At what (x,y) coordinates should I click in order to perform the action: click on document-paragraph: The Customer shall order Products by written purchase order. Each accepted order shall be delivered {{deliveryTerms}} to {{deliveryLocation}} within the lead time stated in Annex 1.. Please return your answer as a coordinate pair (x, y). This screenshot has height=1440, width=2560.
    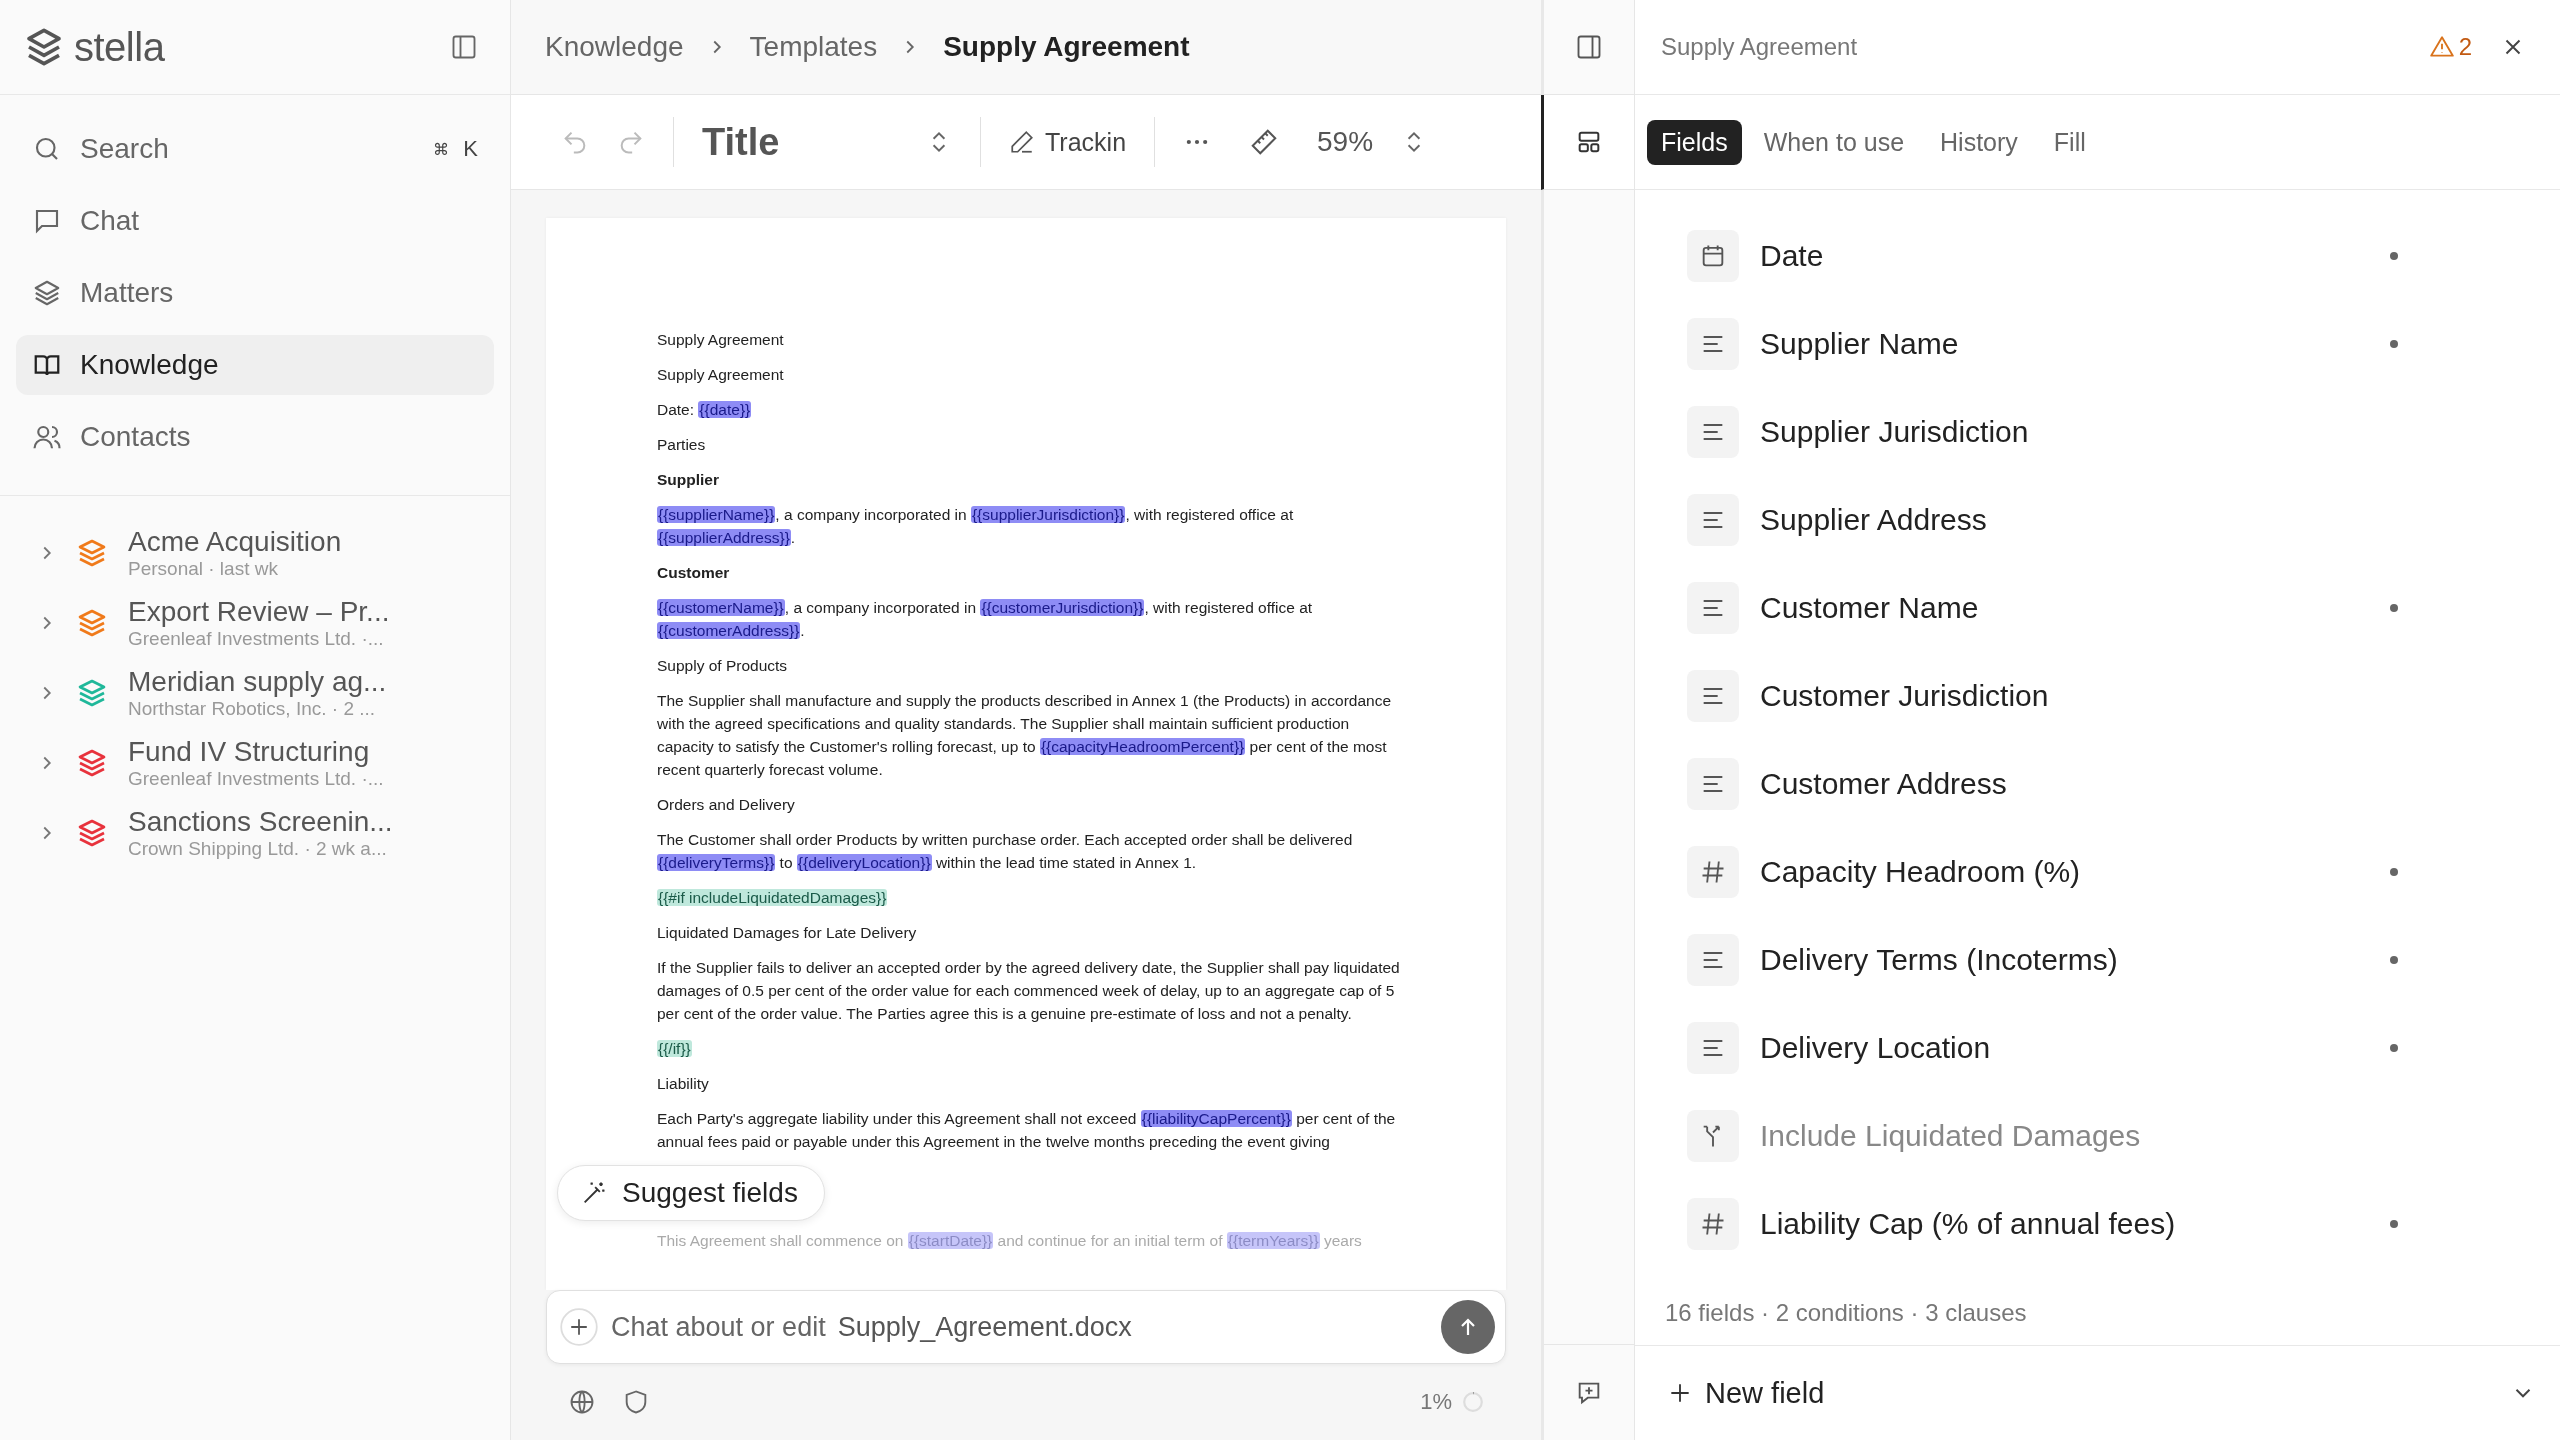
    Looking at the image, I should click on (1005, 851).